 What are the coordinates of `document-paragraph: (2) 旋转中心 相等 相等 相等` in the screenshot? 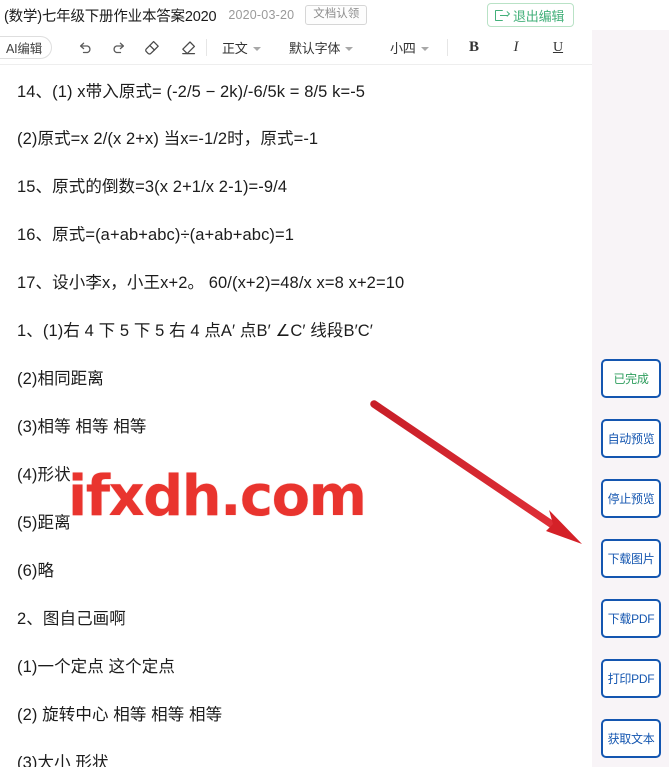 It's located at (120, 715).